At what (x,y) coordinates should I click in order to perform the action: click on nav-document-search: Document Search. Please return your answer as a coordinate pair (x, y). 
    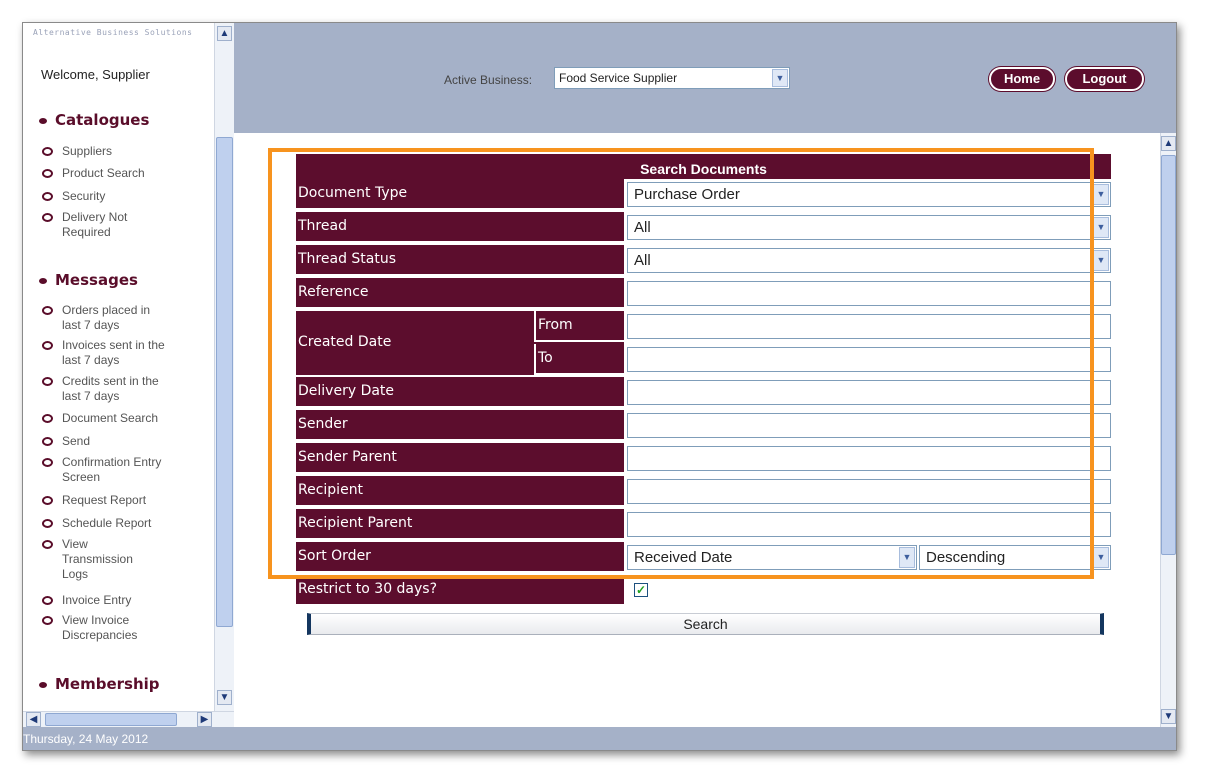
    Looking at the image, I should click on (117, 418).